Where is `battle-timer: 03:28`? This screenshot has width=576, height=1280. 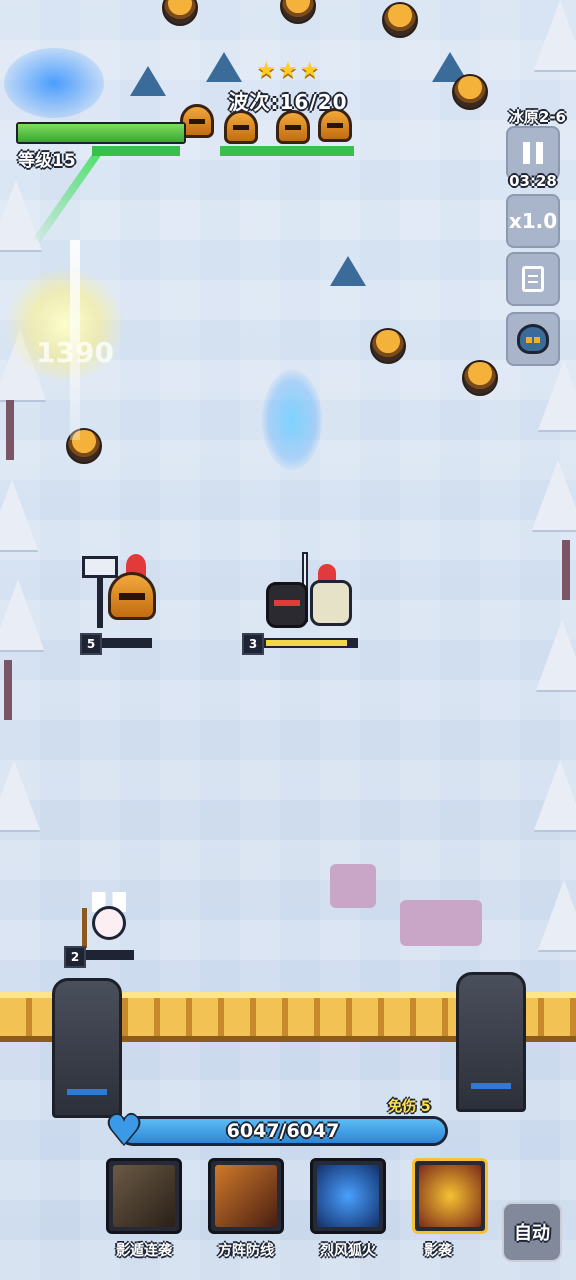
battle-timer: 03:28 is located at coordinates (533, 181).